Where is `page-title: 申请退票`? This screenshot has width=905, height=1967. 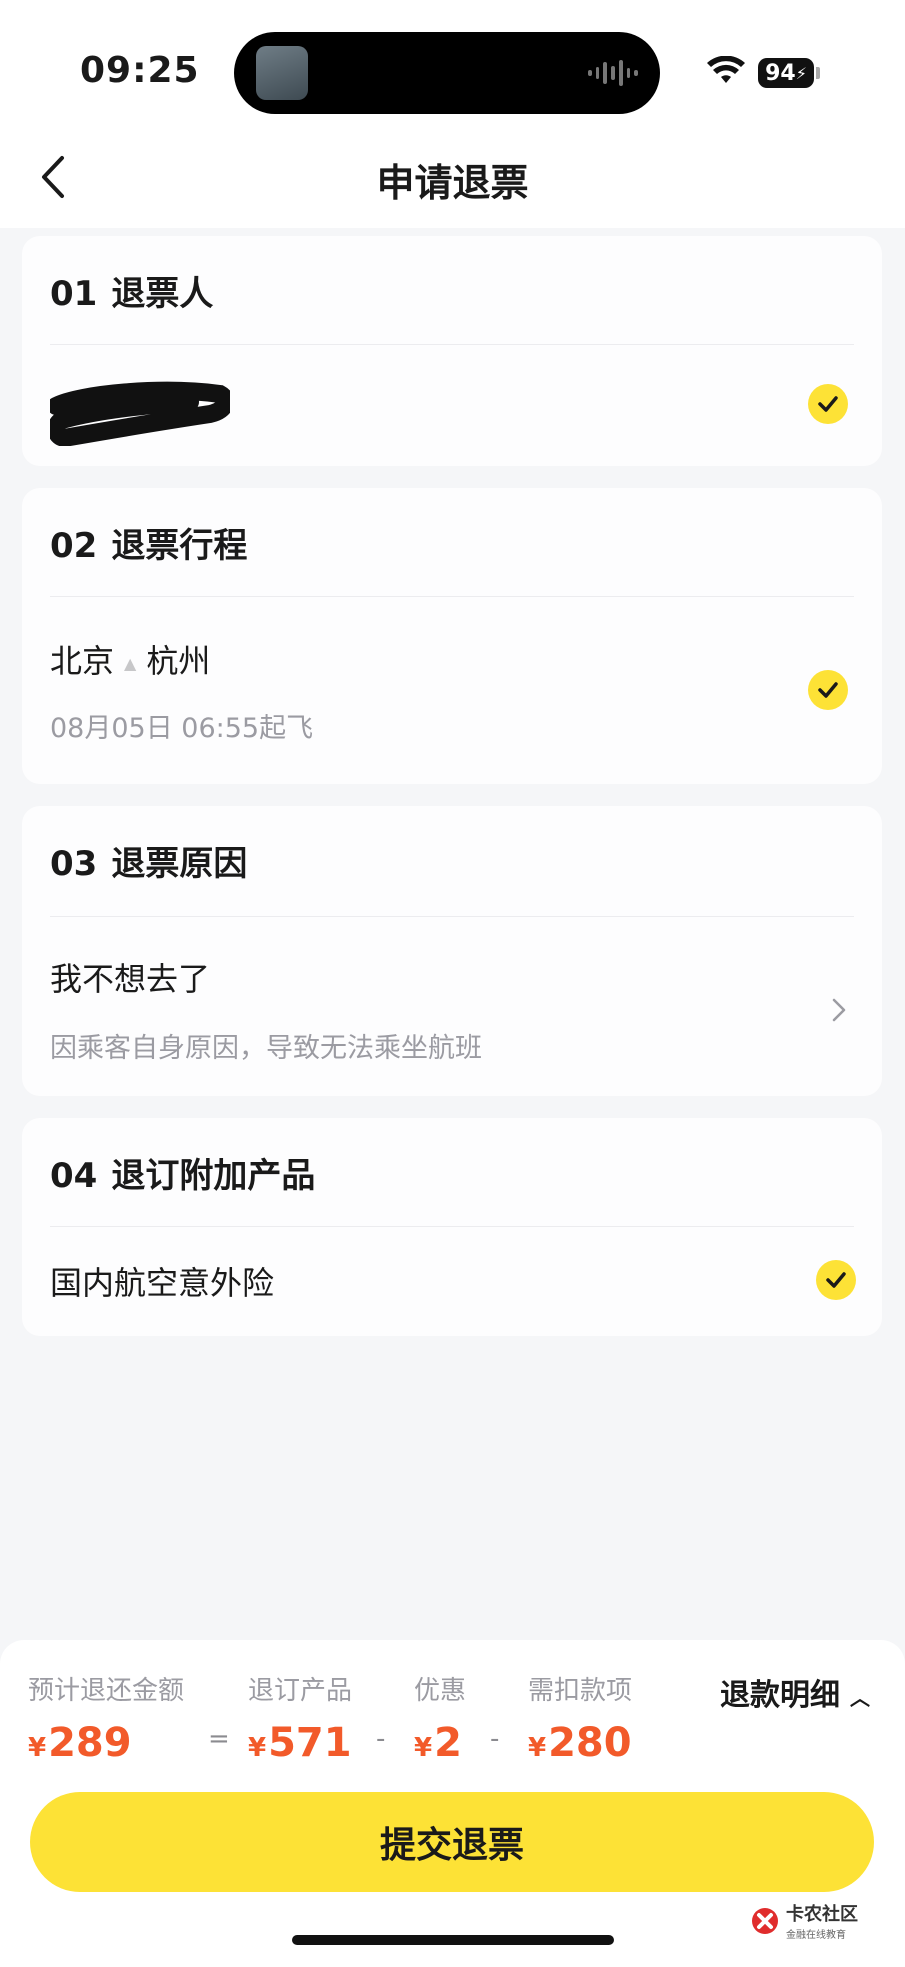 page-title: 申请退票 is located at coordinates (452, 183).